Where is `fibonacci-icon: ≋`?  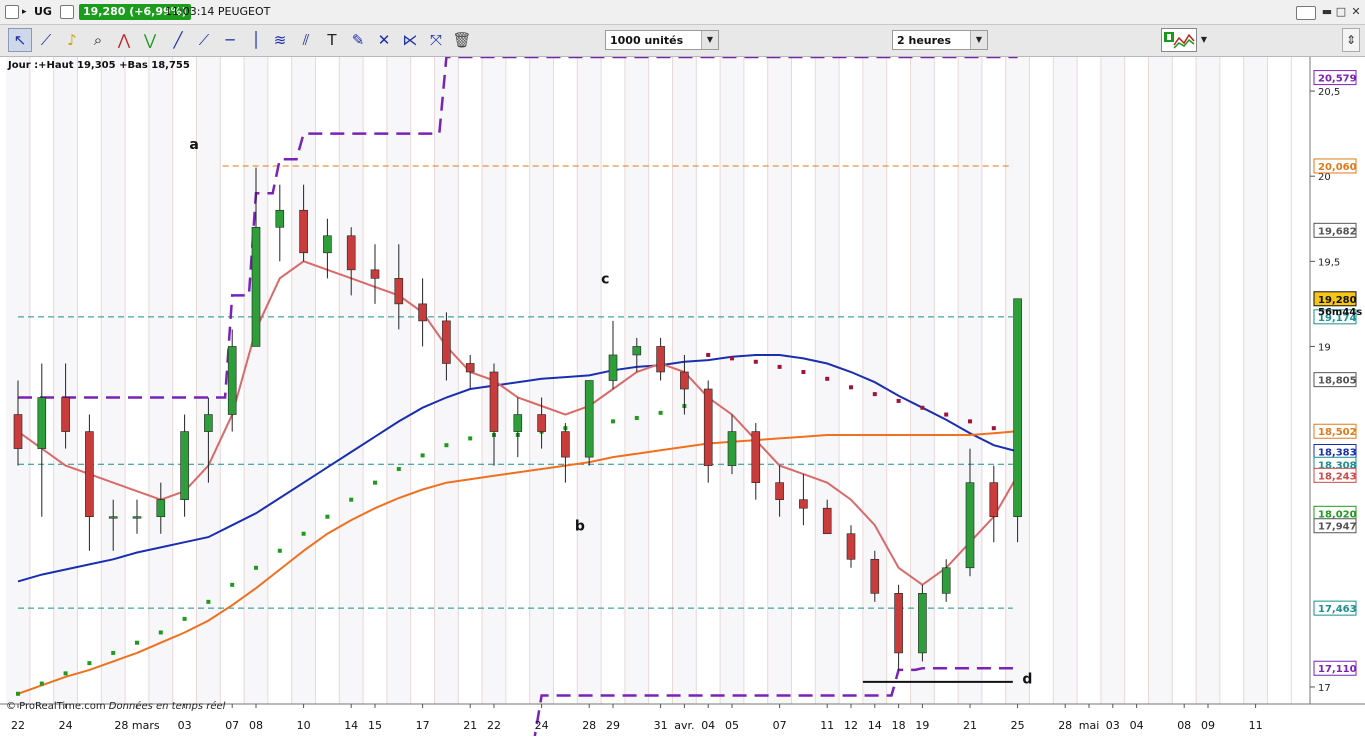 fibonacci-icon: ≋ is located at coordinates (280, 40).